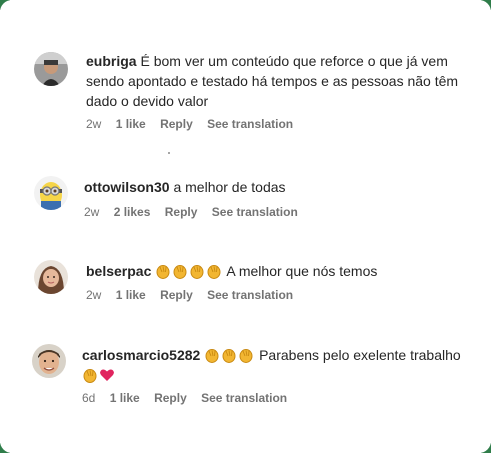 The width and height of the screenshot is (491, 453). What do you see at coordinates (118, 271) in the screenshot?
I see `comment-username: belserpac` at bounding box center [118, 271].